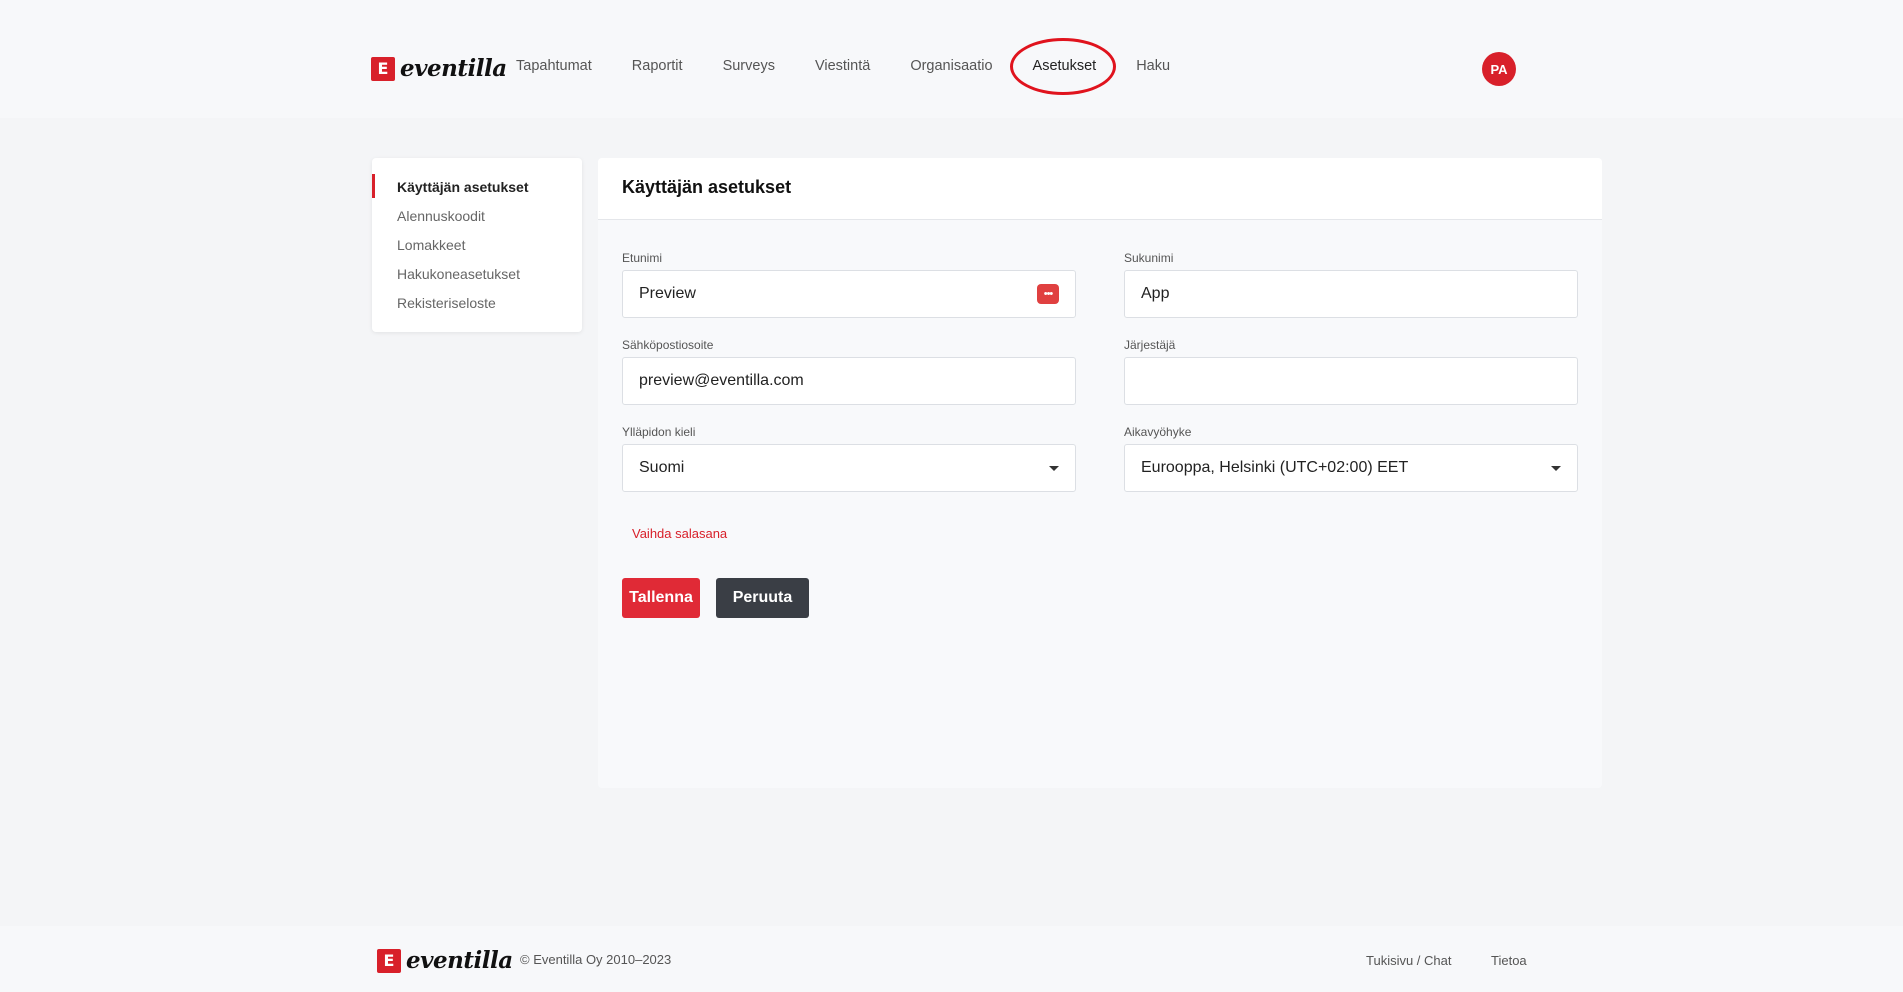 This screenshot has width=1903, height=992. What do you see at coordinates (477, 190) in the screenshot?
I see `sidebar-item-kayttajan-asetukset: Käyttäjän asetukset` at bounding box center [477, 190].